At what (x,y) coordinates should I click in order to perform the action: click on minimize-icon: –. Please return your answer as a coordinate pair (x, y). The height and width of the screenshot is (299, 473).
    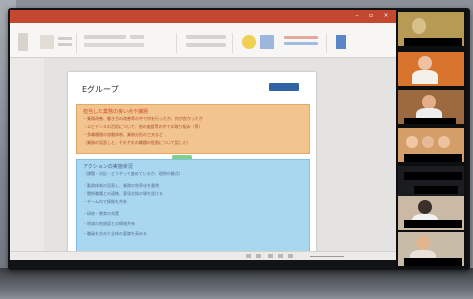
    Looking at the image, I should click on (357, 16).